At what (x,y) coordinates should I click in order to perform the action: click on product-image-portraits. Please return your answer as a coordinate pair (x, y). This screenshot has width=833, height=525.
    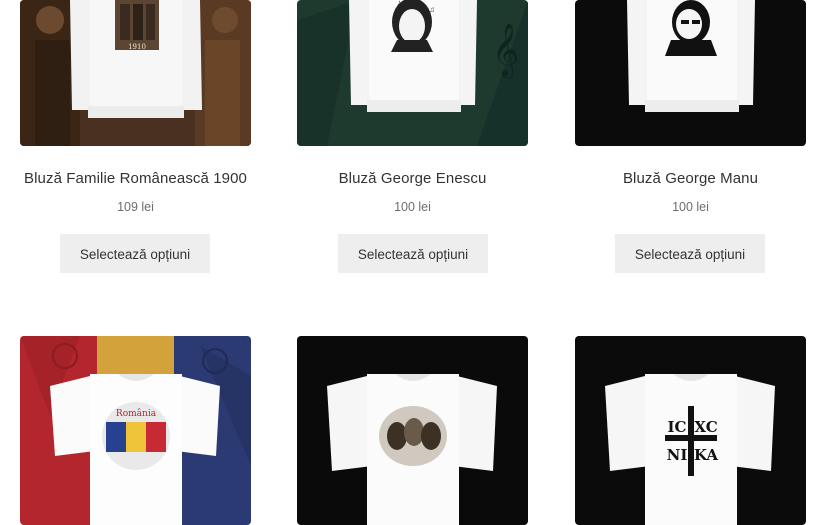
    Looking at the image, I should click on (412, 430).